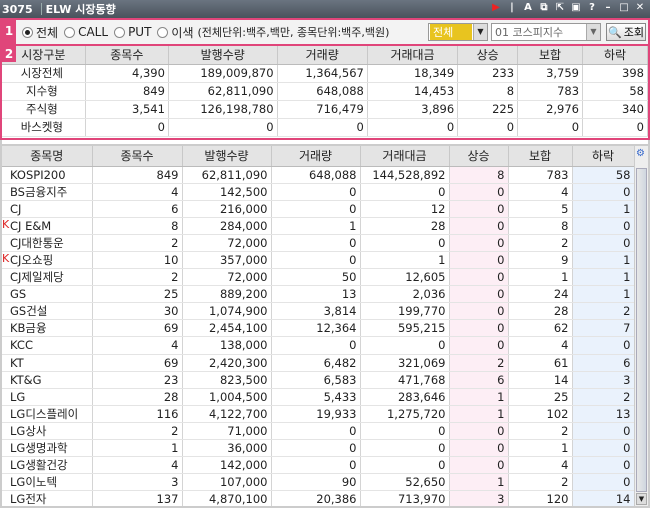  What do you see at coordinates (137, 311) in the screenshot?
I see `value-cell: 30` at bounding box center [137, 311].